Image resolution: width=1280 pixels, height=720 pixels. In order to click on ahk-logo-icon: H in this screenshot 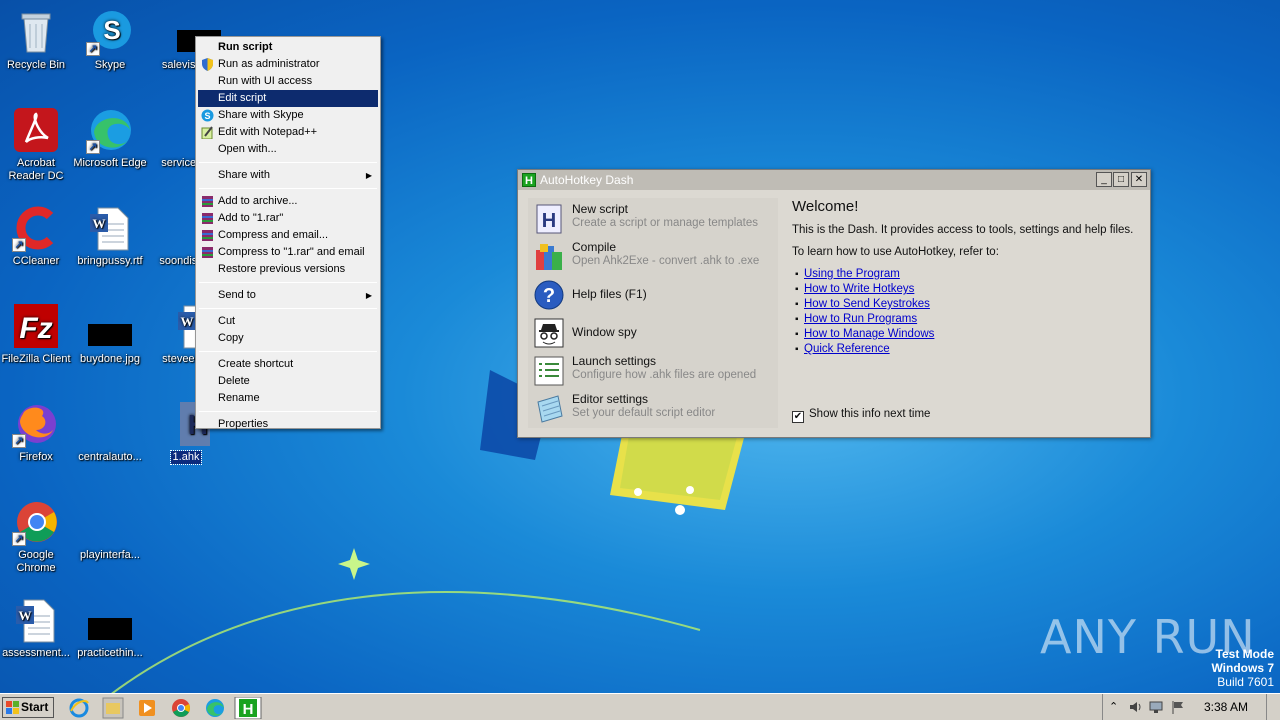, I will do `click(529, 180)`.